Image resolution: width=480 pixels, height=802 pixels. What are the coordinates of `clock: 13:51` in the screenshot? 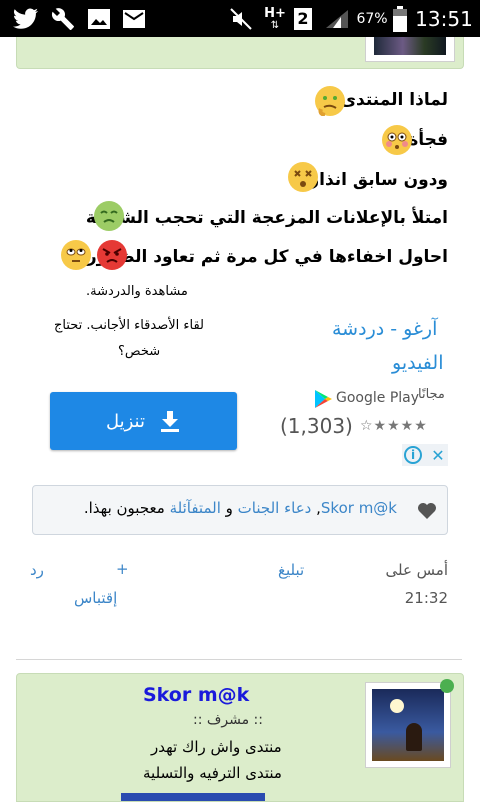 It's located at (444, 18).